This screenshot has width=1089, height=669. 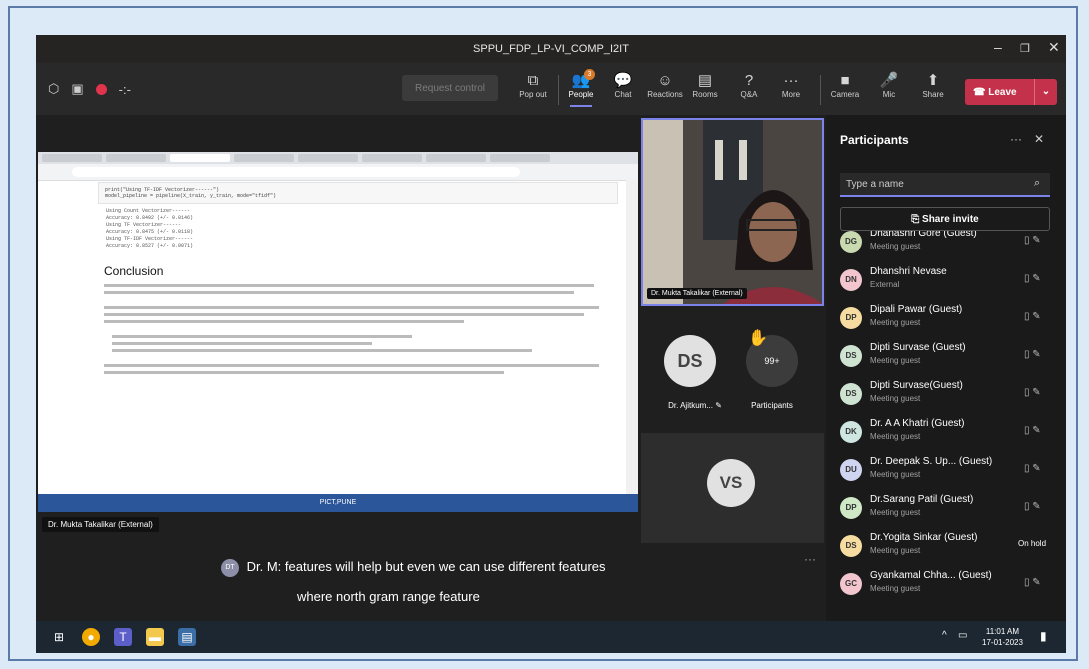 What do you see at coordinates (144, 225) in the screenshot?
I see `output-line: Using TF Vectorizer------` at bounding box center [144, 225].